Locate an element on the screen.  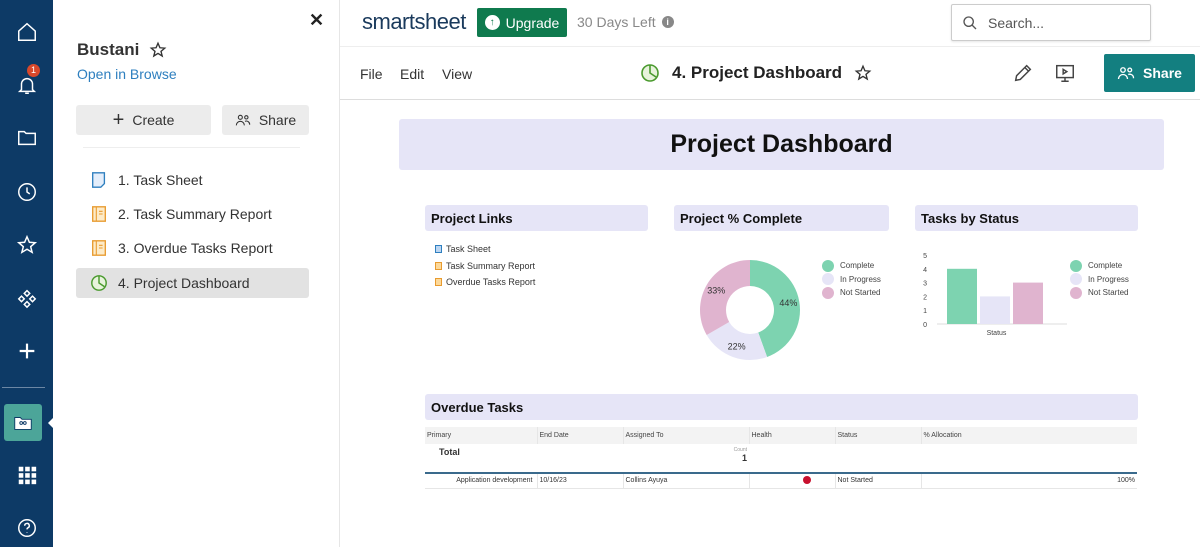
create-button: + Create is located at coordinates (143, 120).